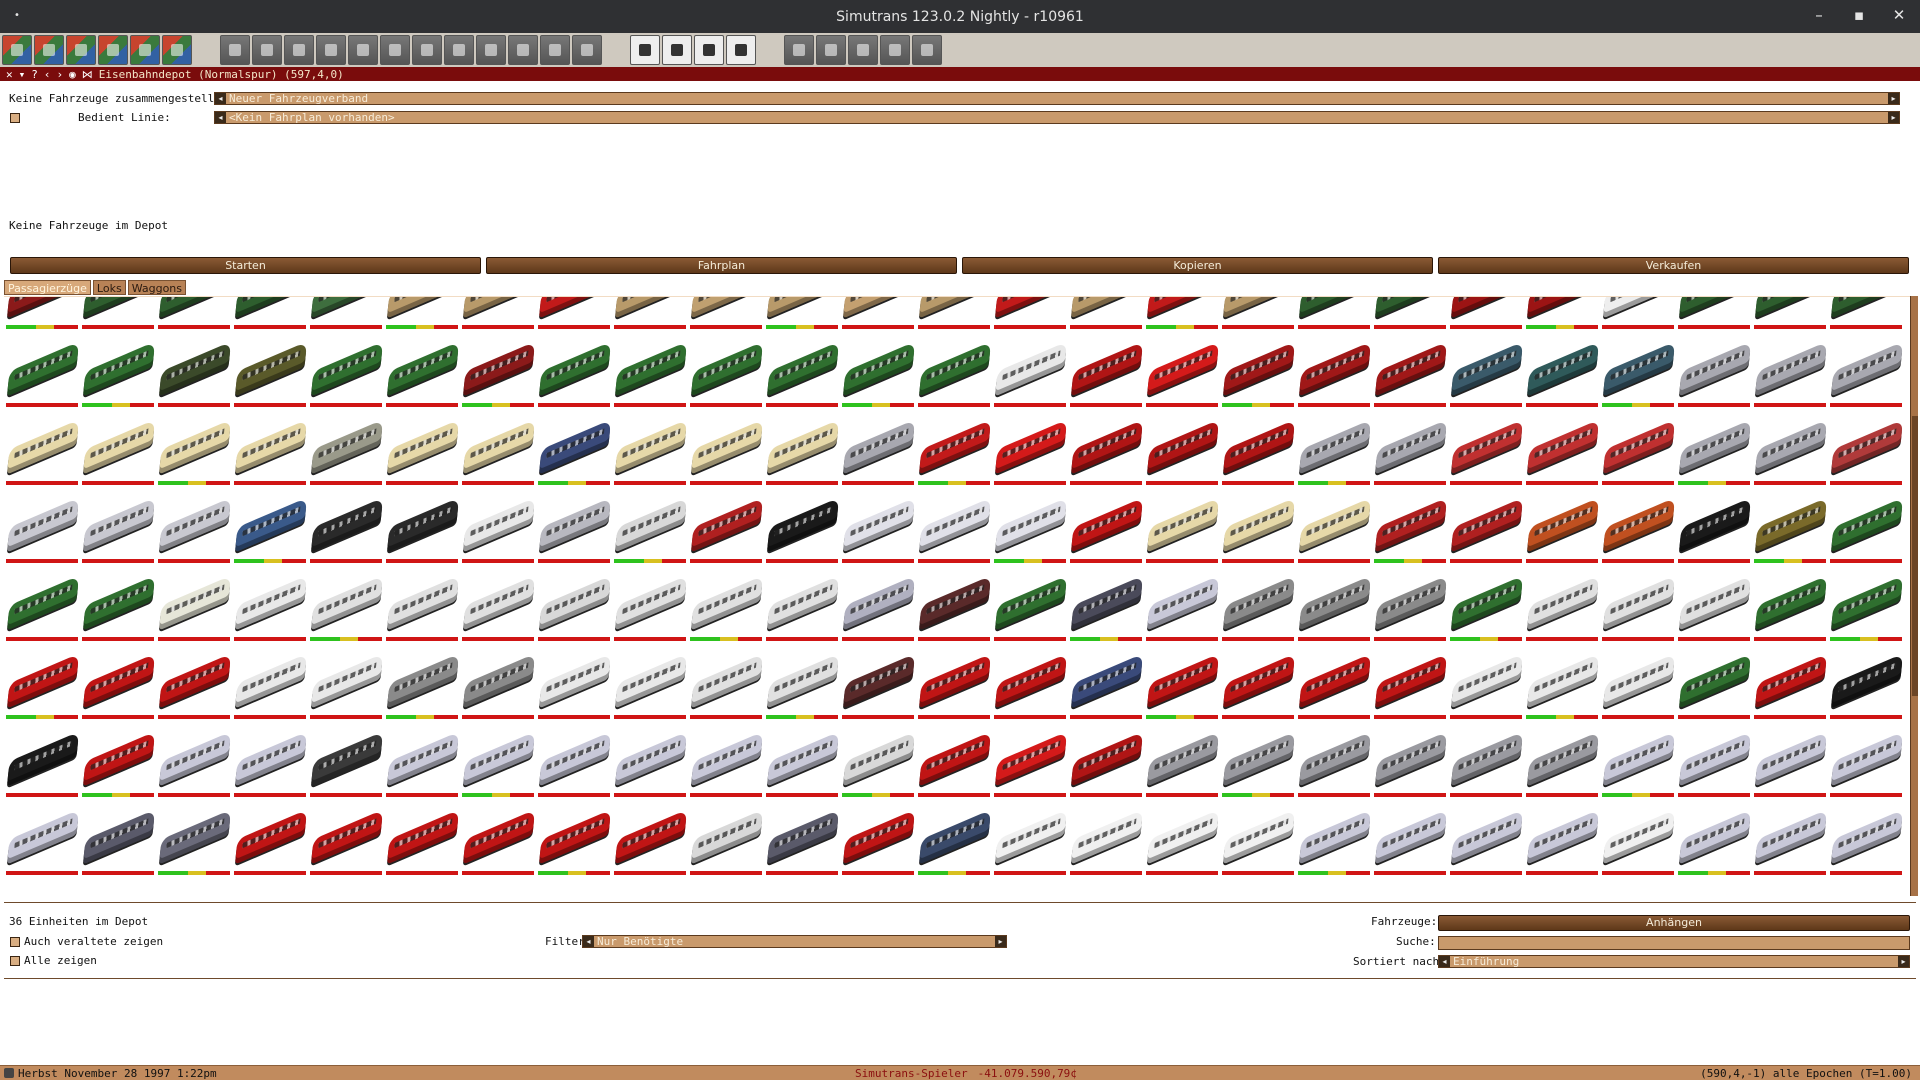 Image resolution: width=1920 pixels, height=1080 pixels. What do you see at coordinates (1914, 596) in the screenshot?
I see `vehicle-grid-scrollbar` at bounding box center [1914, 596].